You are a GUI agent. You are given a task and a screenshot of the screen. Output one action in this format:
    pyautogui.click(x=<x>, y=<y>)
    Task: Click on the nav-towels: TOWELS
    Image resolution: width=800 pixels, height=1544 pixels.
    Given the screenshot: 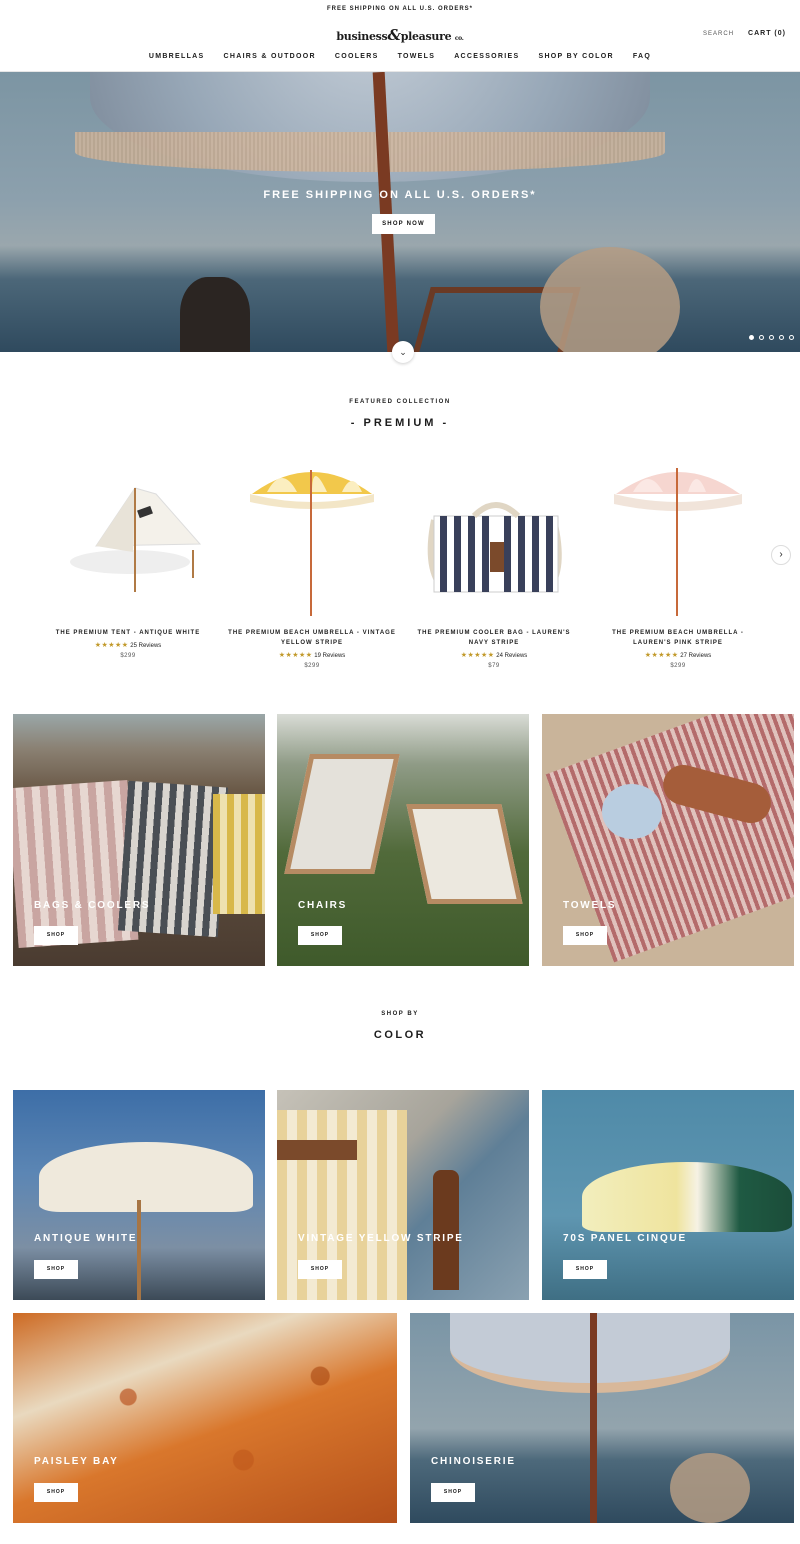 What is the action you would take?
    pyautogui.click(x=417, y=56)
    